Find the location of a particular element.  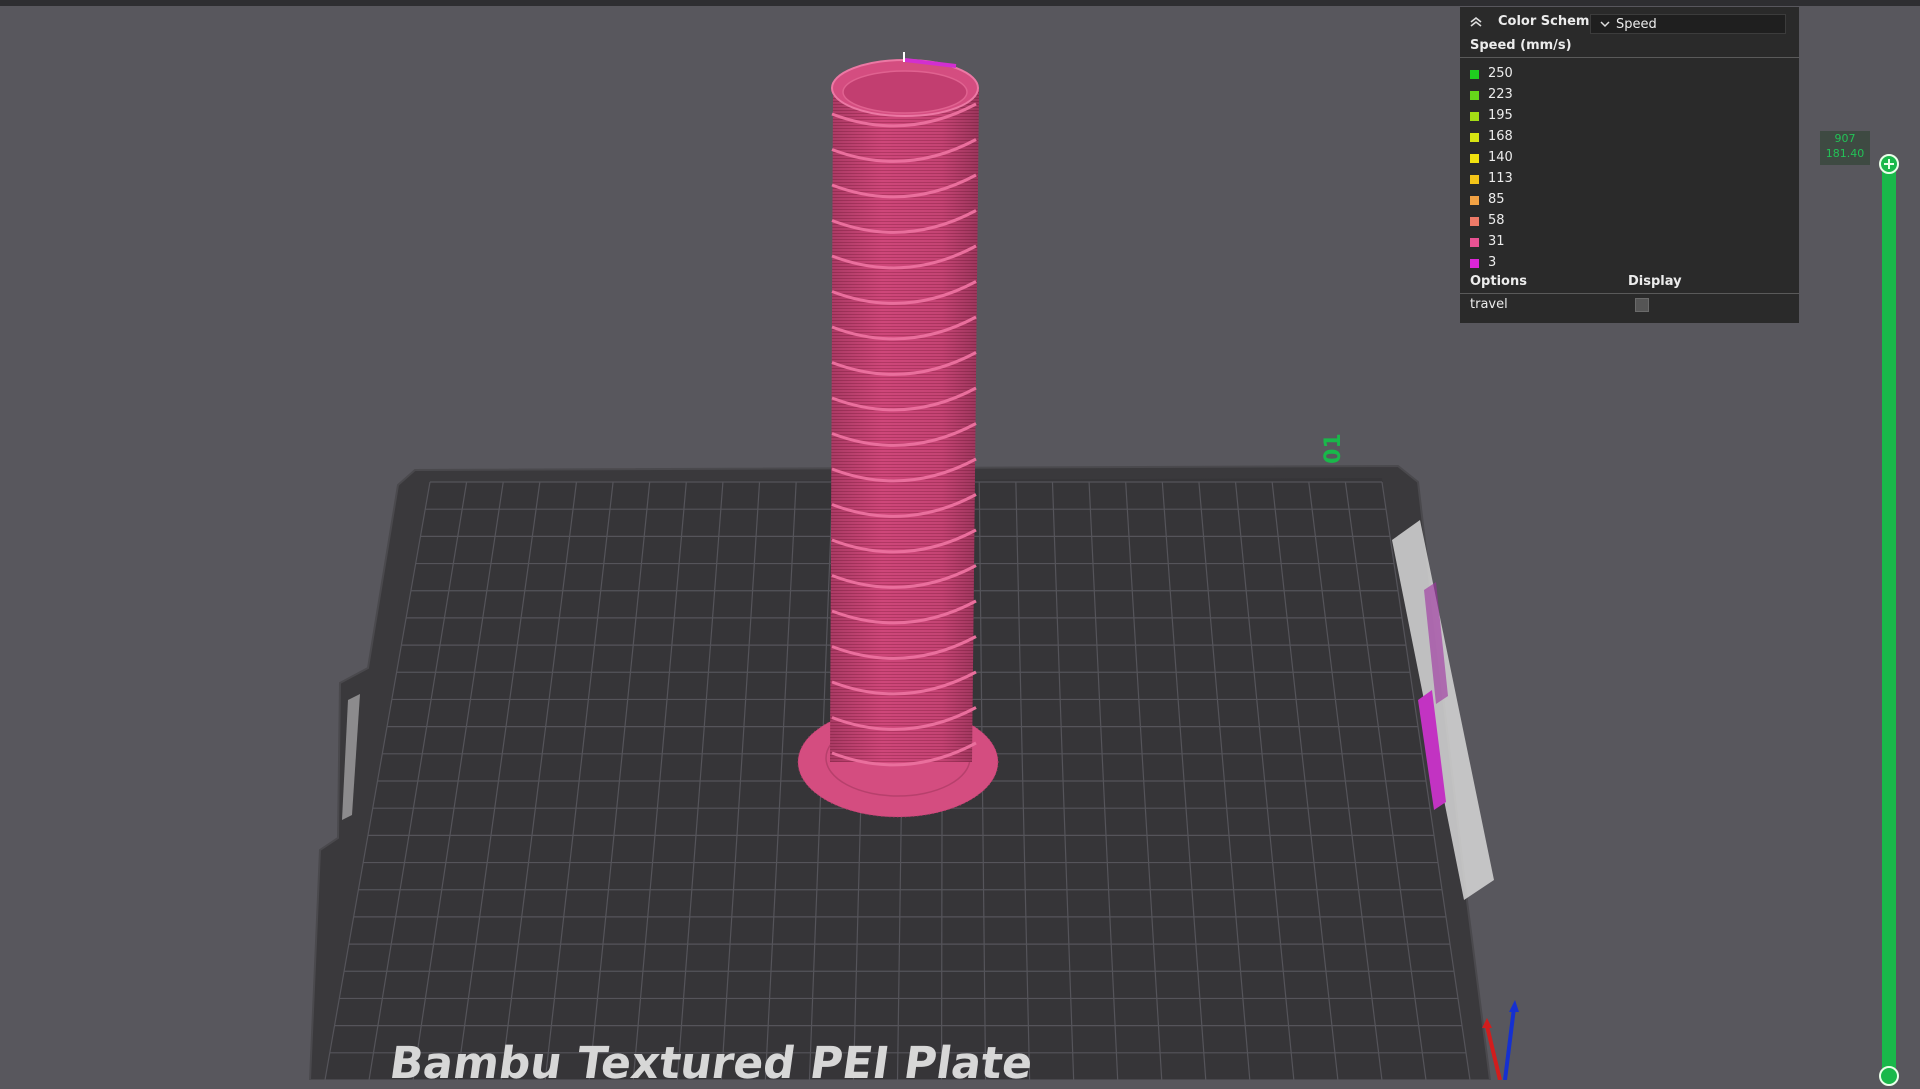

speed-value-label: 223 is located at coordinates (1500, 94).